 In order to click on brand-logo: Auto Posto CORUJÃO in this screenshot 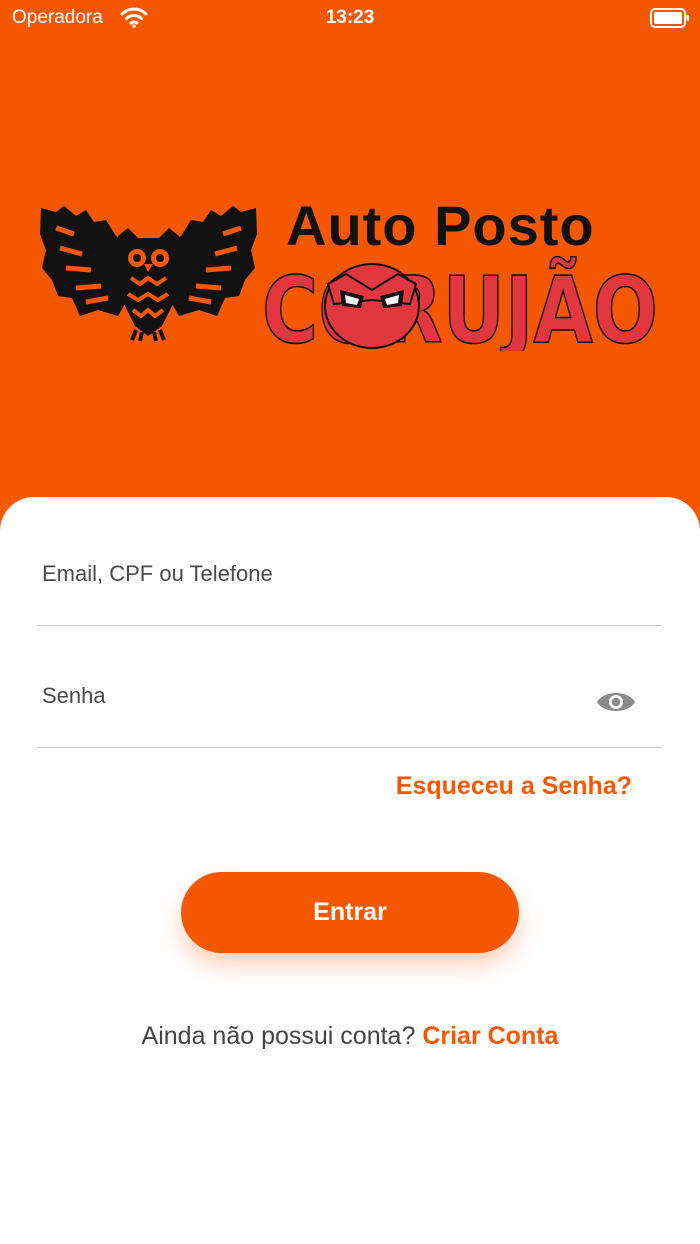, I will do `click(351, 277)`.